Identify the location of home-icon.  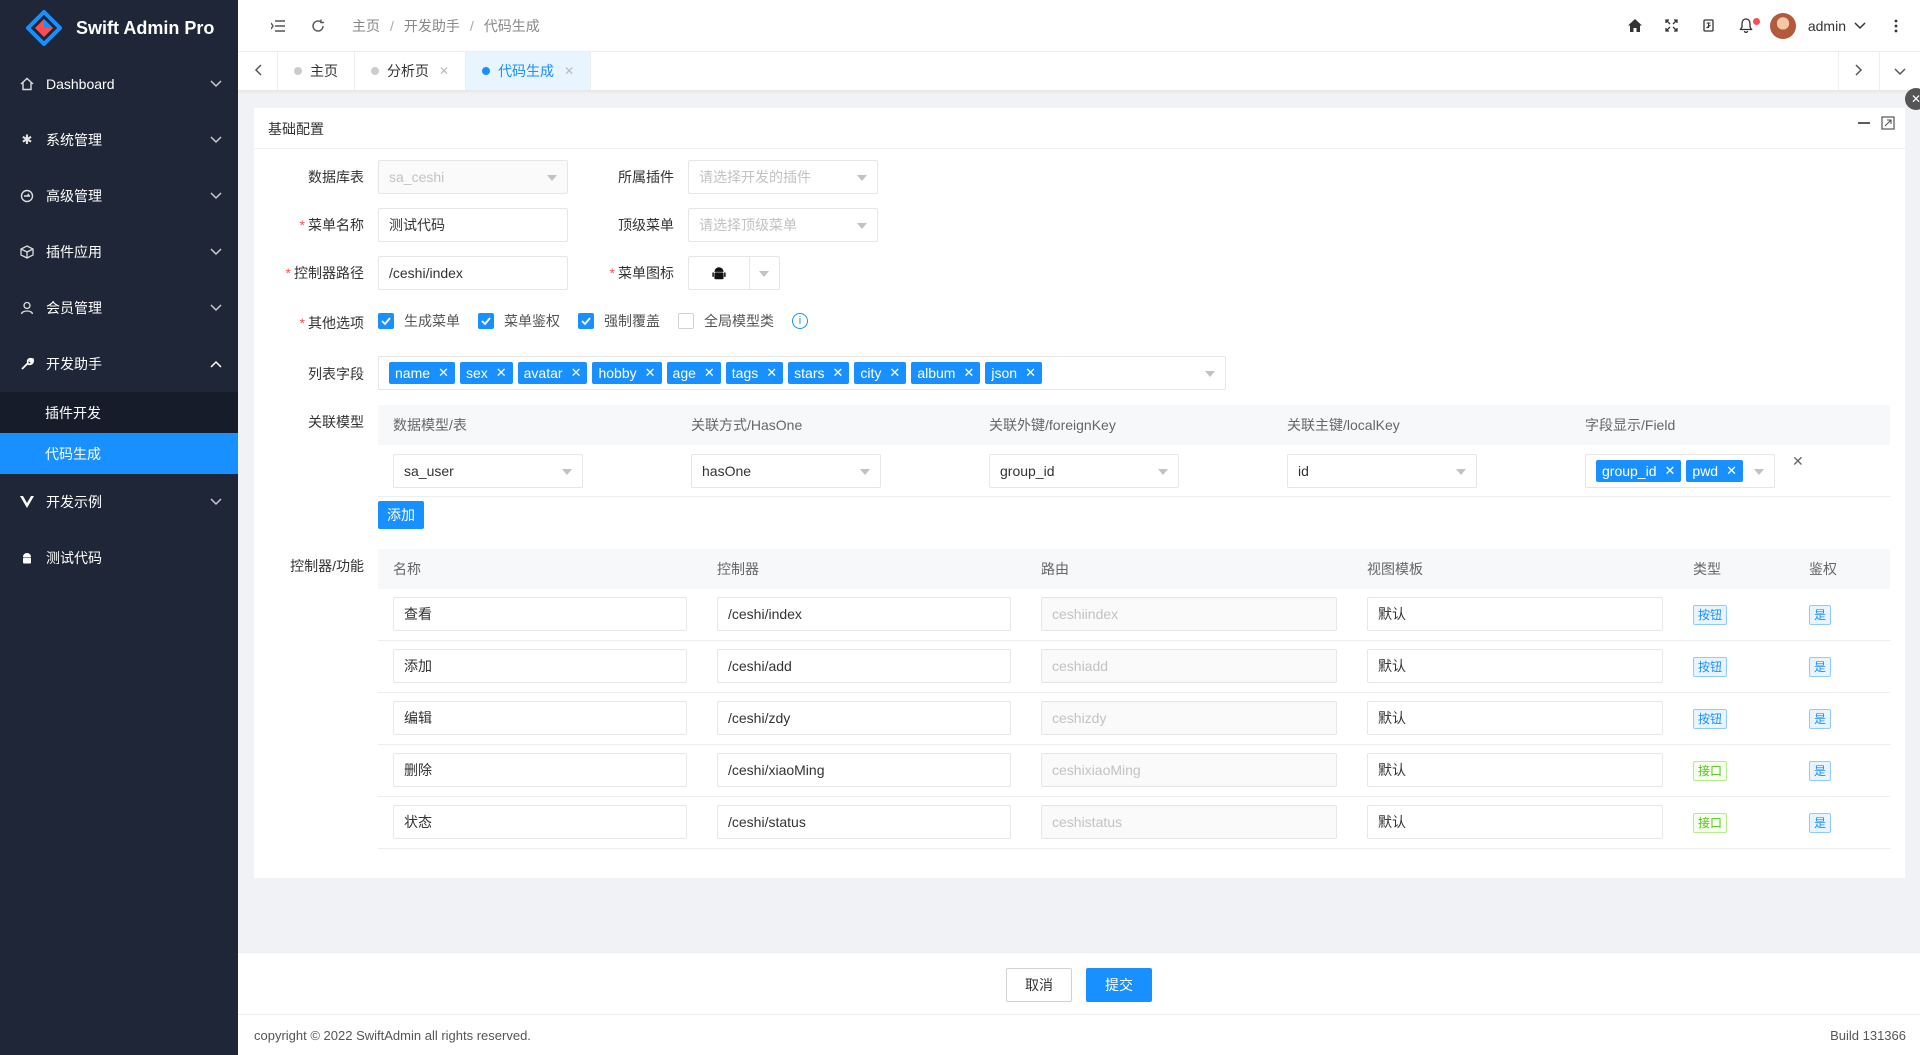
(1635, 26).